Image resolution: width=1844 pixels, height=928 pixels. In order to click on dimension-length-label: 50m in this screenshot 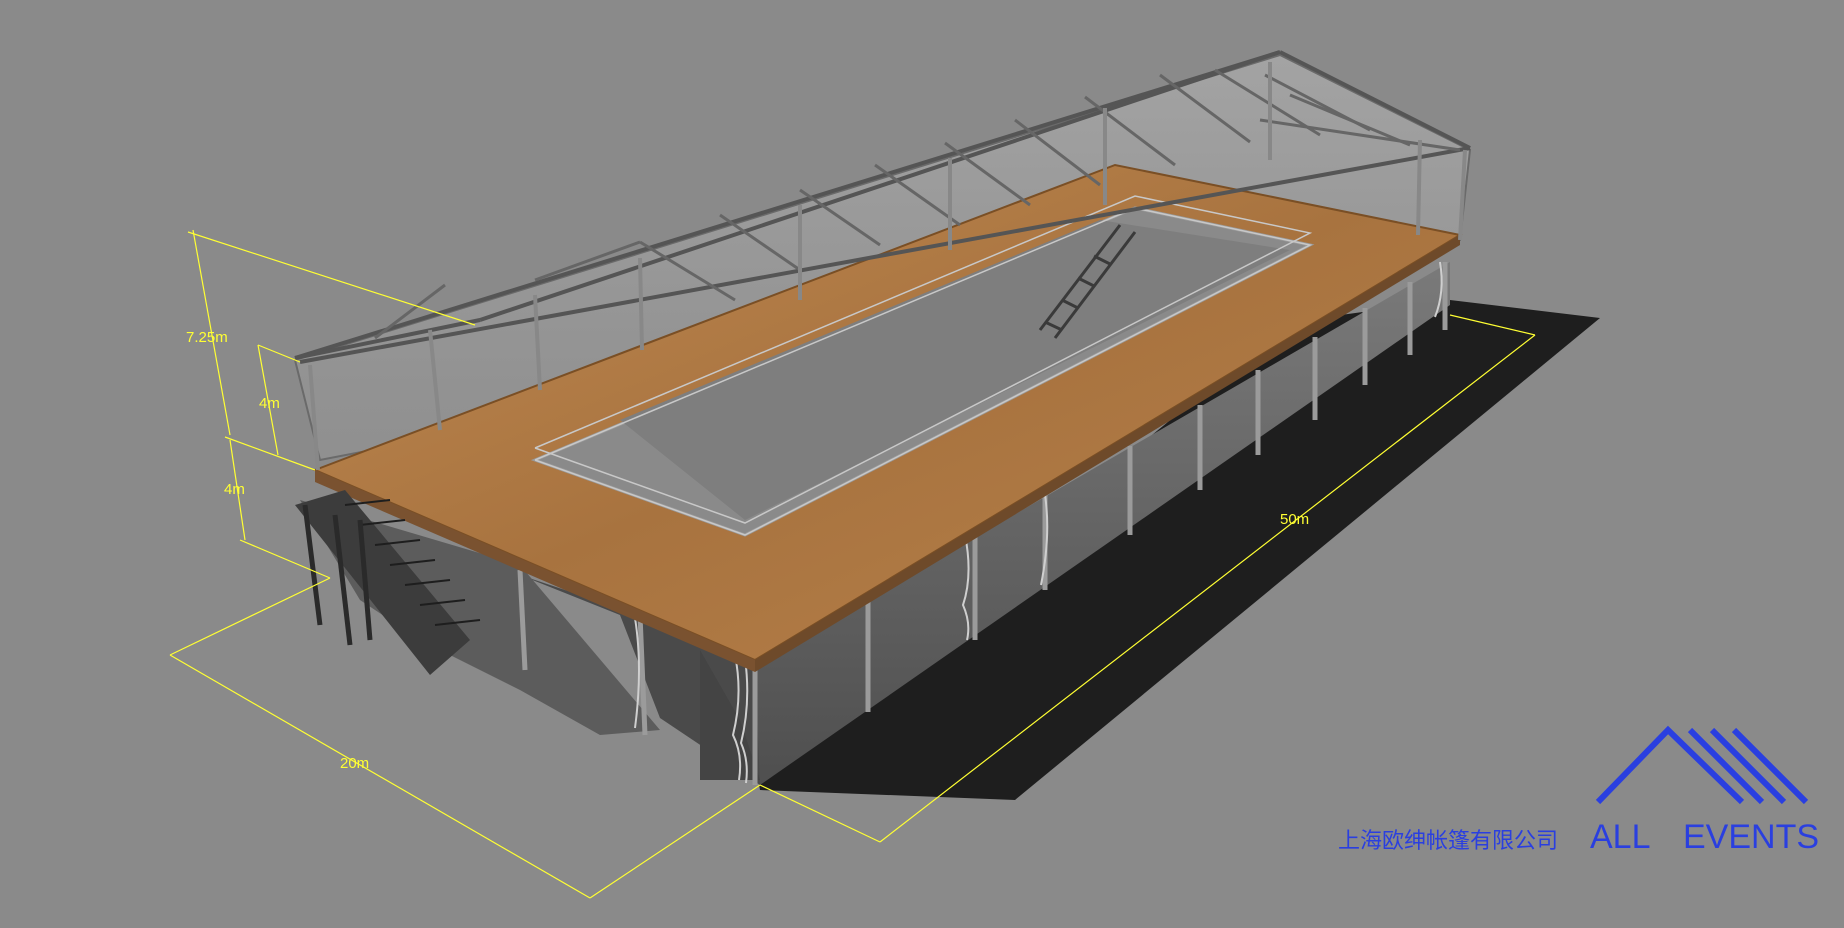, I will do `click(1294, 519)`.